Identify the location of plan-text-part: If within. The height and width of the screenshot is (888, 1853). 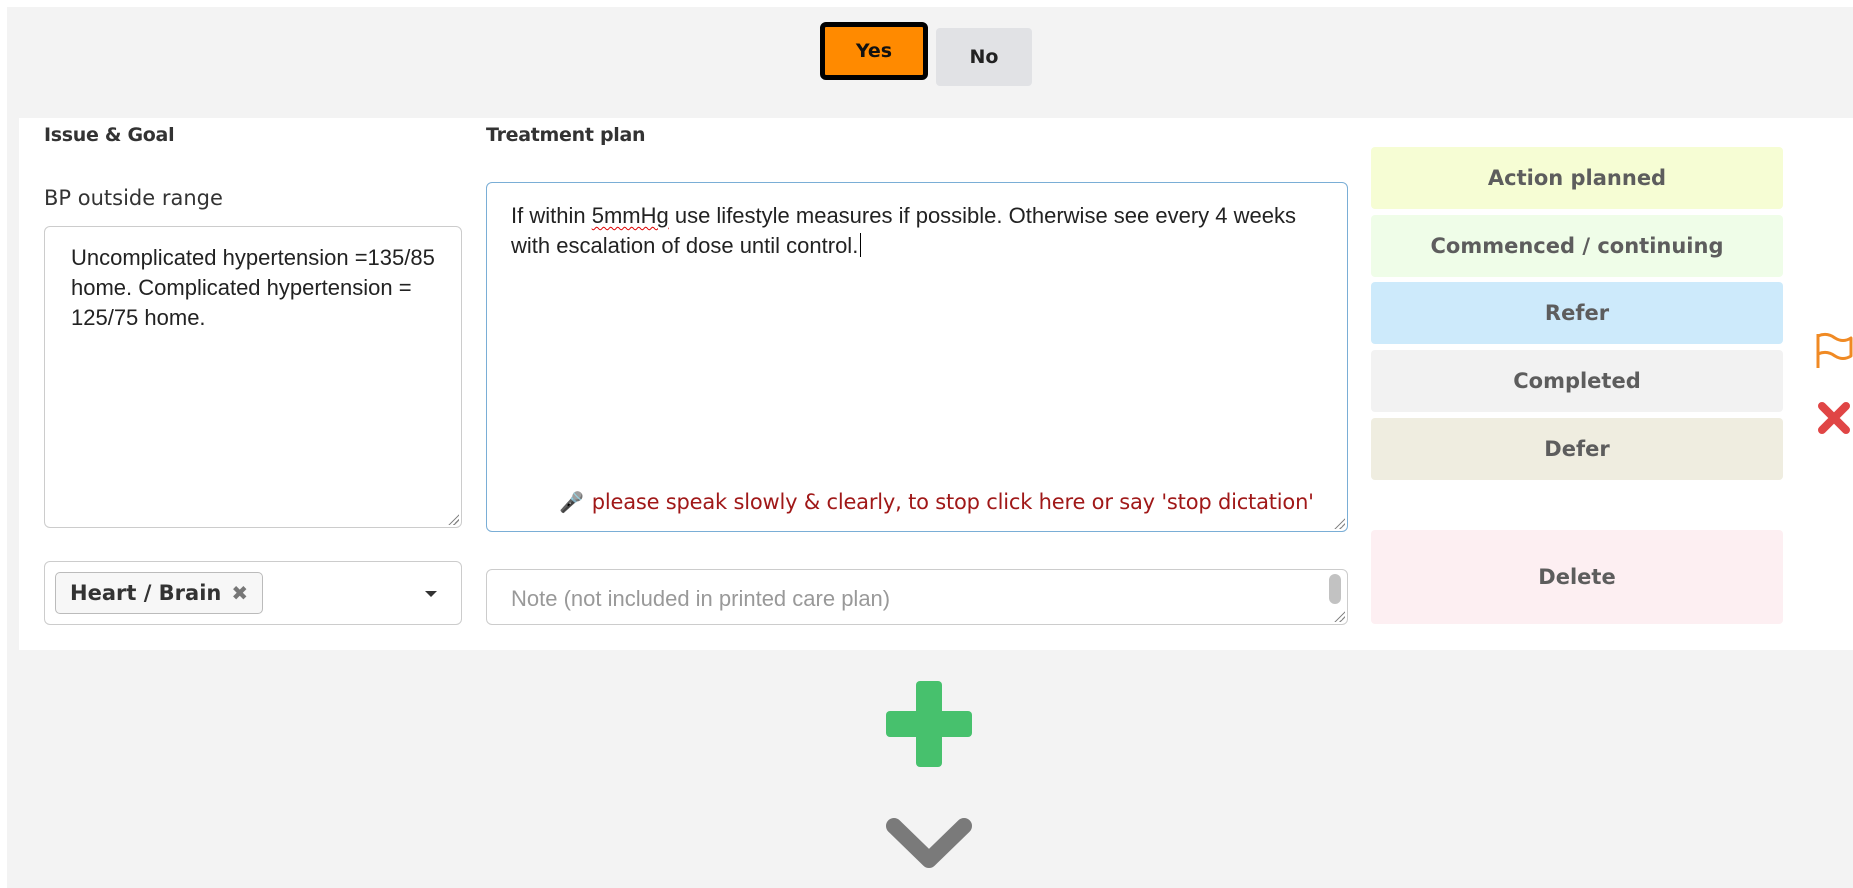
(551, 215).